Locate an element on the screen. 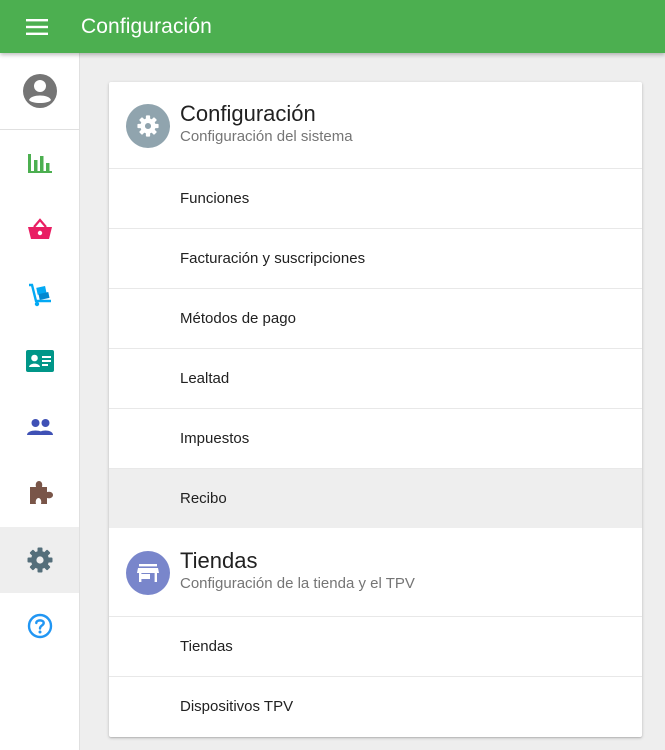 This screenshot has height=750, width=665. hamburger-menu-icon is located at coordinates (37, 26).